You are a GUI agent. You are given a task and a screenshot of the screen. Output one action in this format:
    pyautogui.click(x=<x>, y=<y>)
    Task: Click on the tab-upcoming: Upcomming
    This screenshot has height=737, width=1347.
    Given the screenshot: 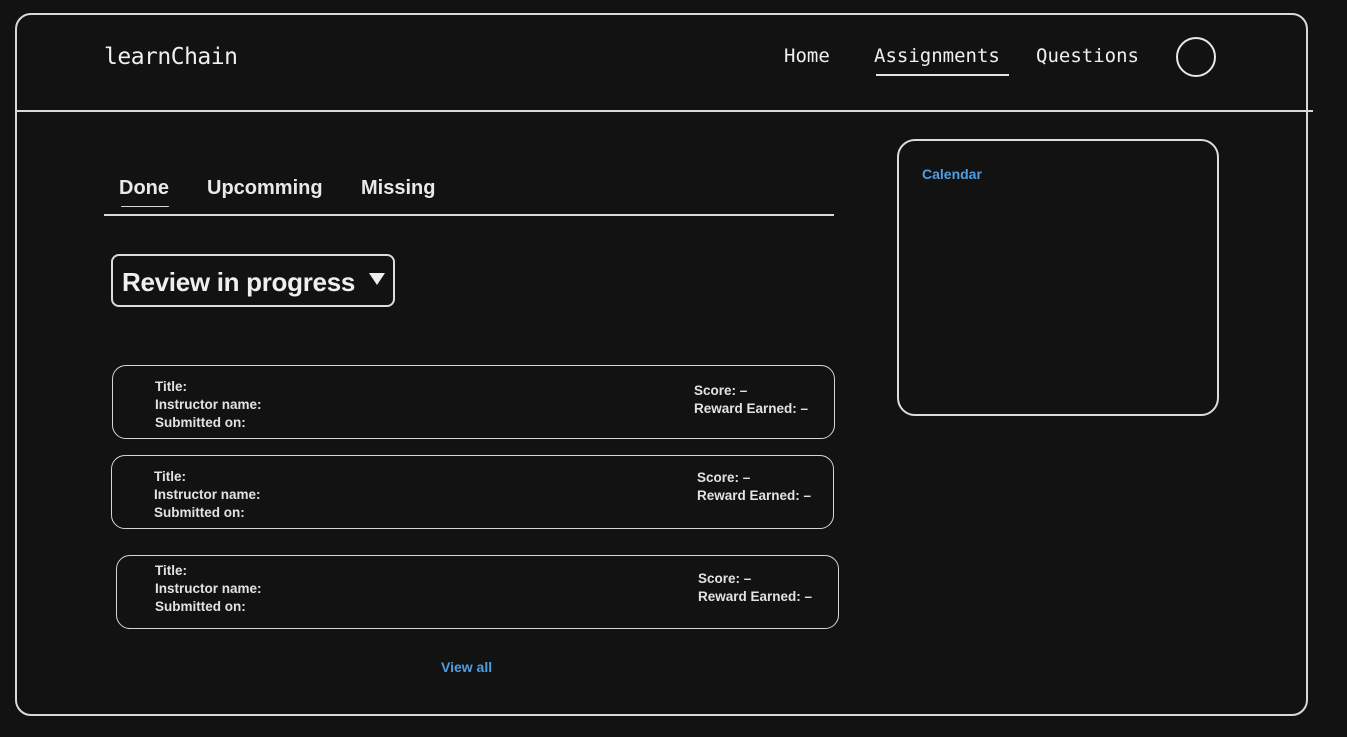 What is the action you would take?
    pyautogui.click(x=265, y=188)
    